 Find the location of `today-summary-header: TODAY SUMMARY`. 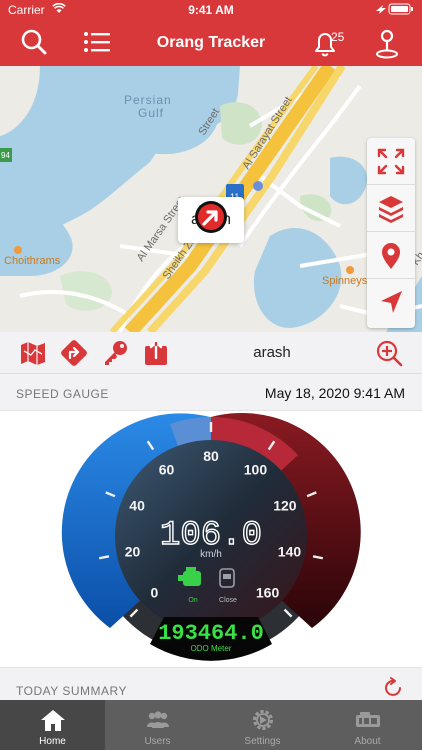

today-summary-header: TODAY SUMMARY is located at coordinates (211, 684).